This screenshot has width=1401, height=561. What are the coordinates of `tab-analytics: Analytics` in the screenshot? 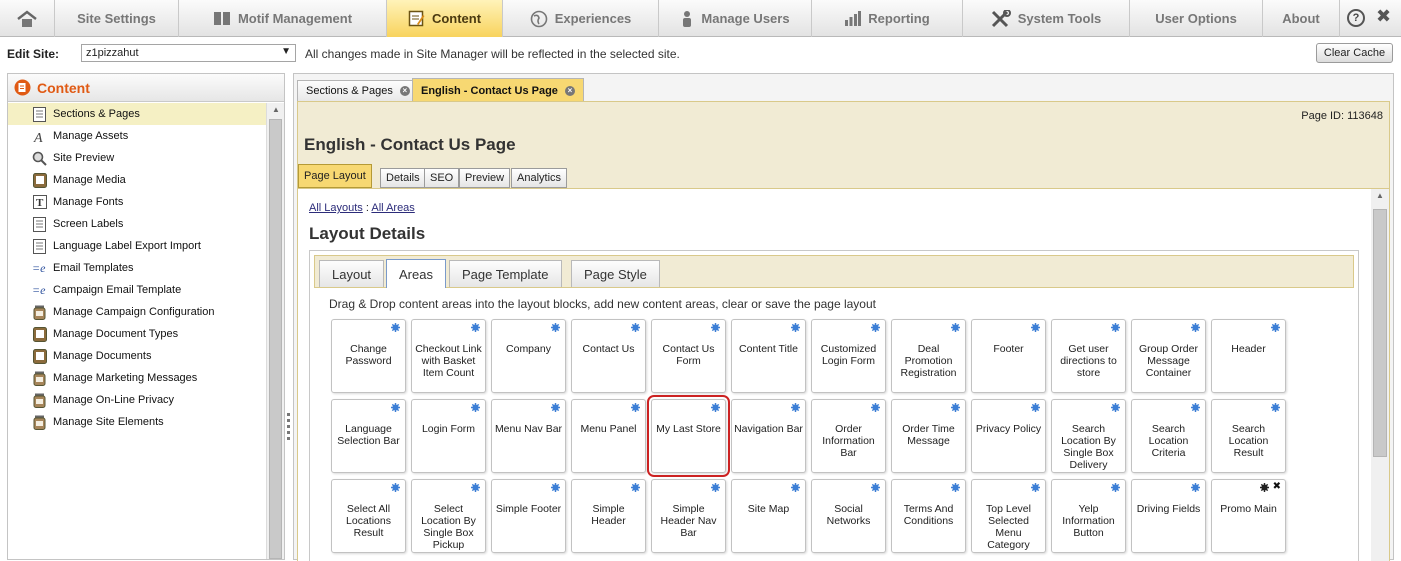 It's located at (539, 178).